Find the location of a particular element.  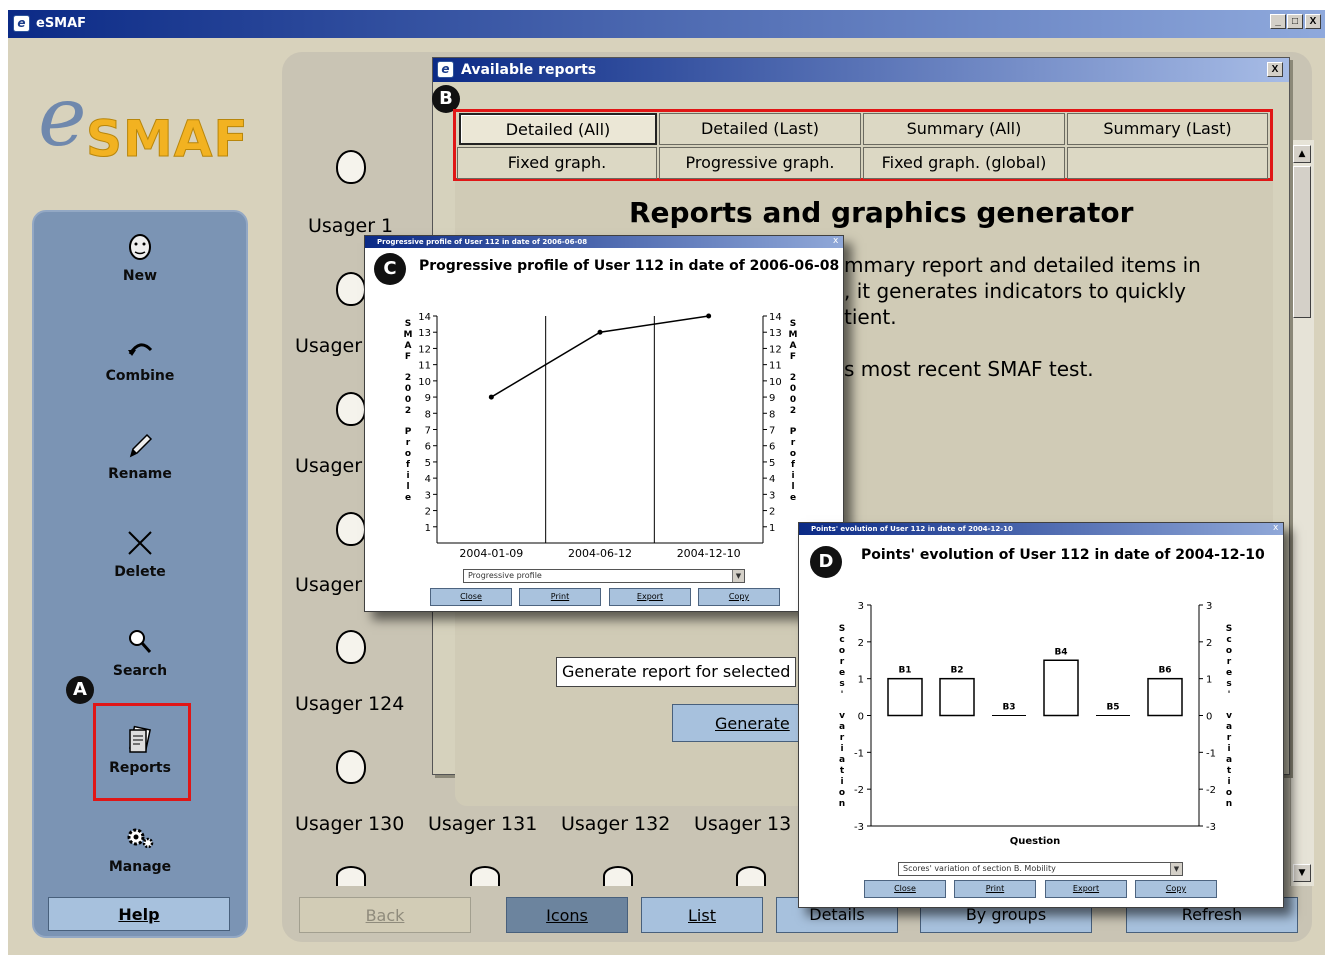

tab-detailed-all: Detailed (All) is located at coordinates (558, 129).